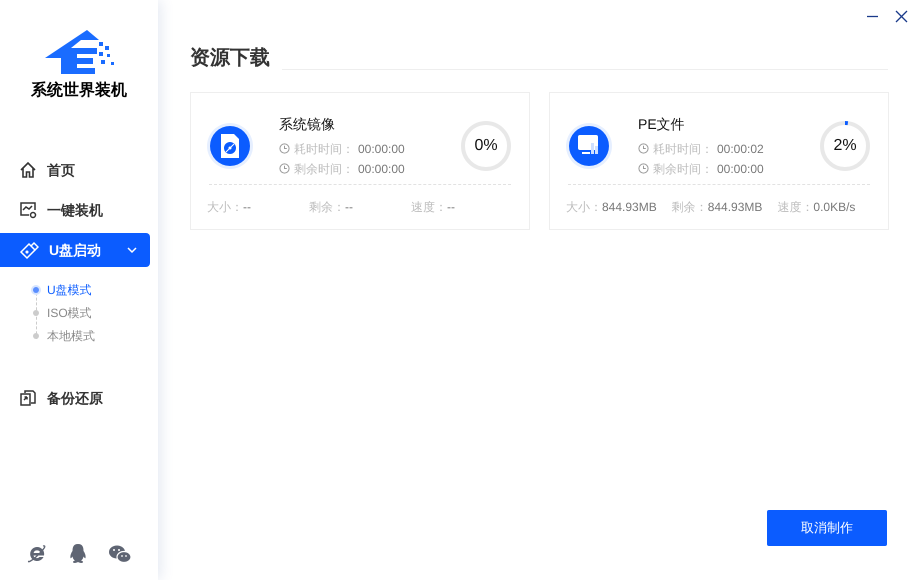 The image size is (920, 580). Describe the element at coordinates (28, 398) in the screenshot. I see `restore-icon` at that location.